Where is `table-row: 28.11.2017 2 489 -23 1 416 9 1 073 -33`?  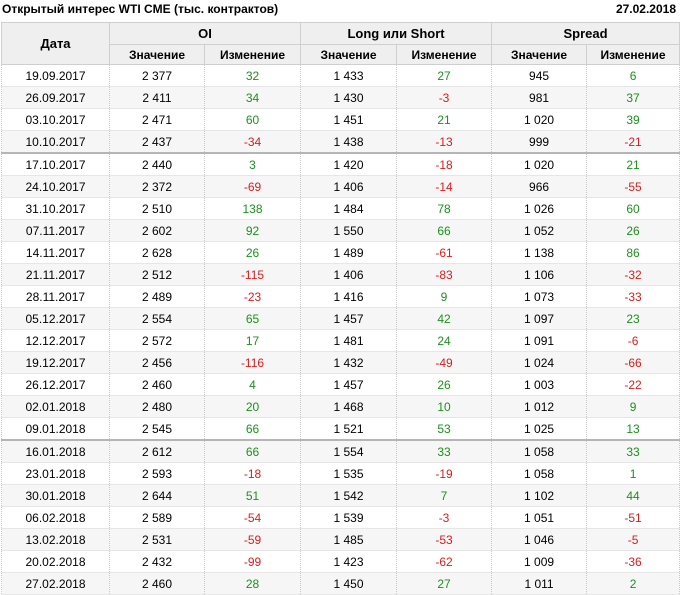 table-row: 28.11.2017 2 489 -23 1 416 9 1 073 -33 is located at coordinates (340, 296).